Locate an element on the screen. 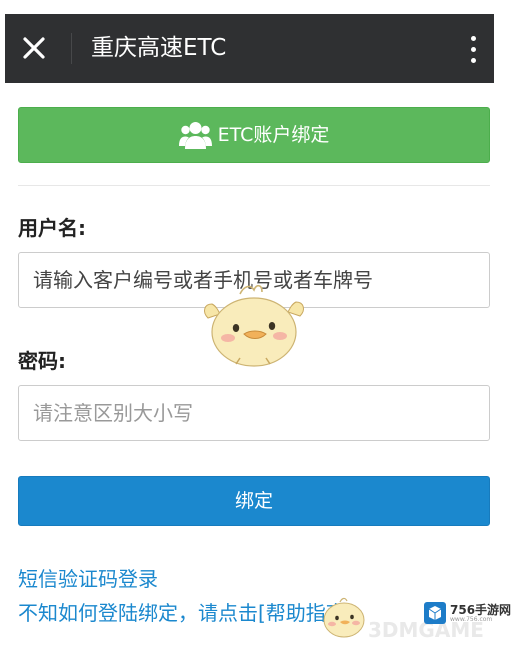 Image resolution: width=511 pixels, height=649 pixels. etc-account-bind-button: ETC账户绑定 is located at coordinates (254, 135).